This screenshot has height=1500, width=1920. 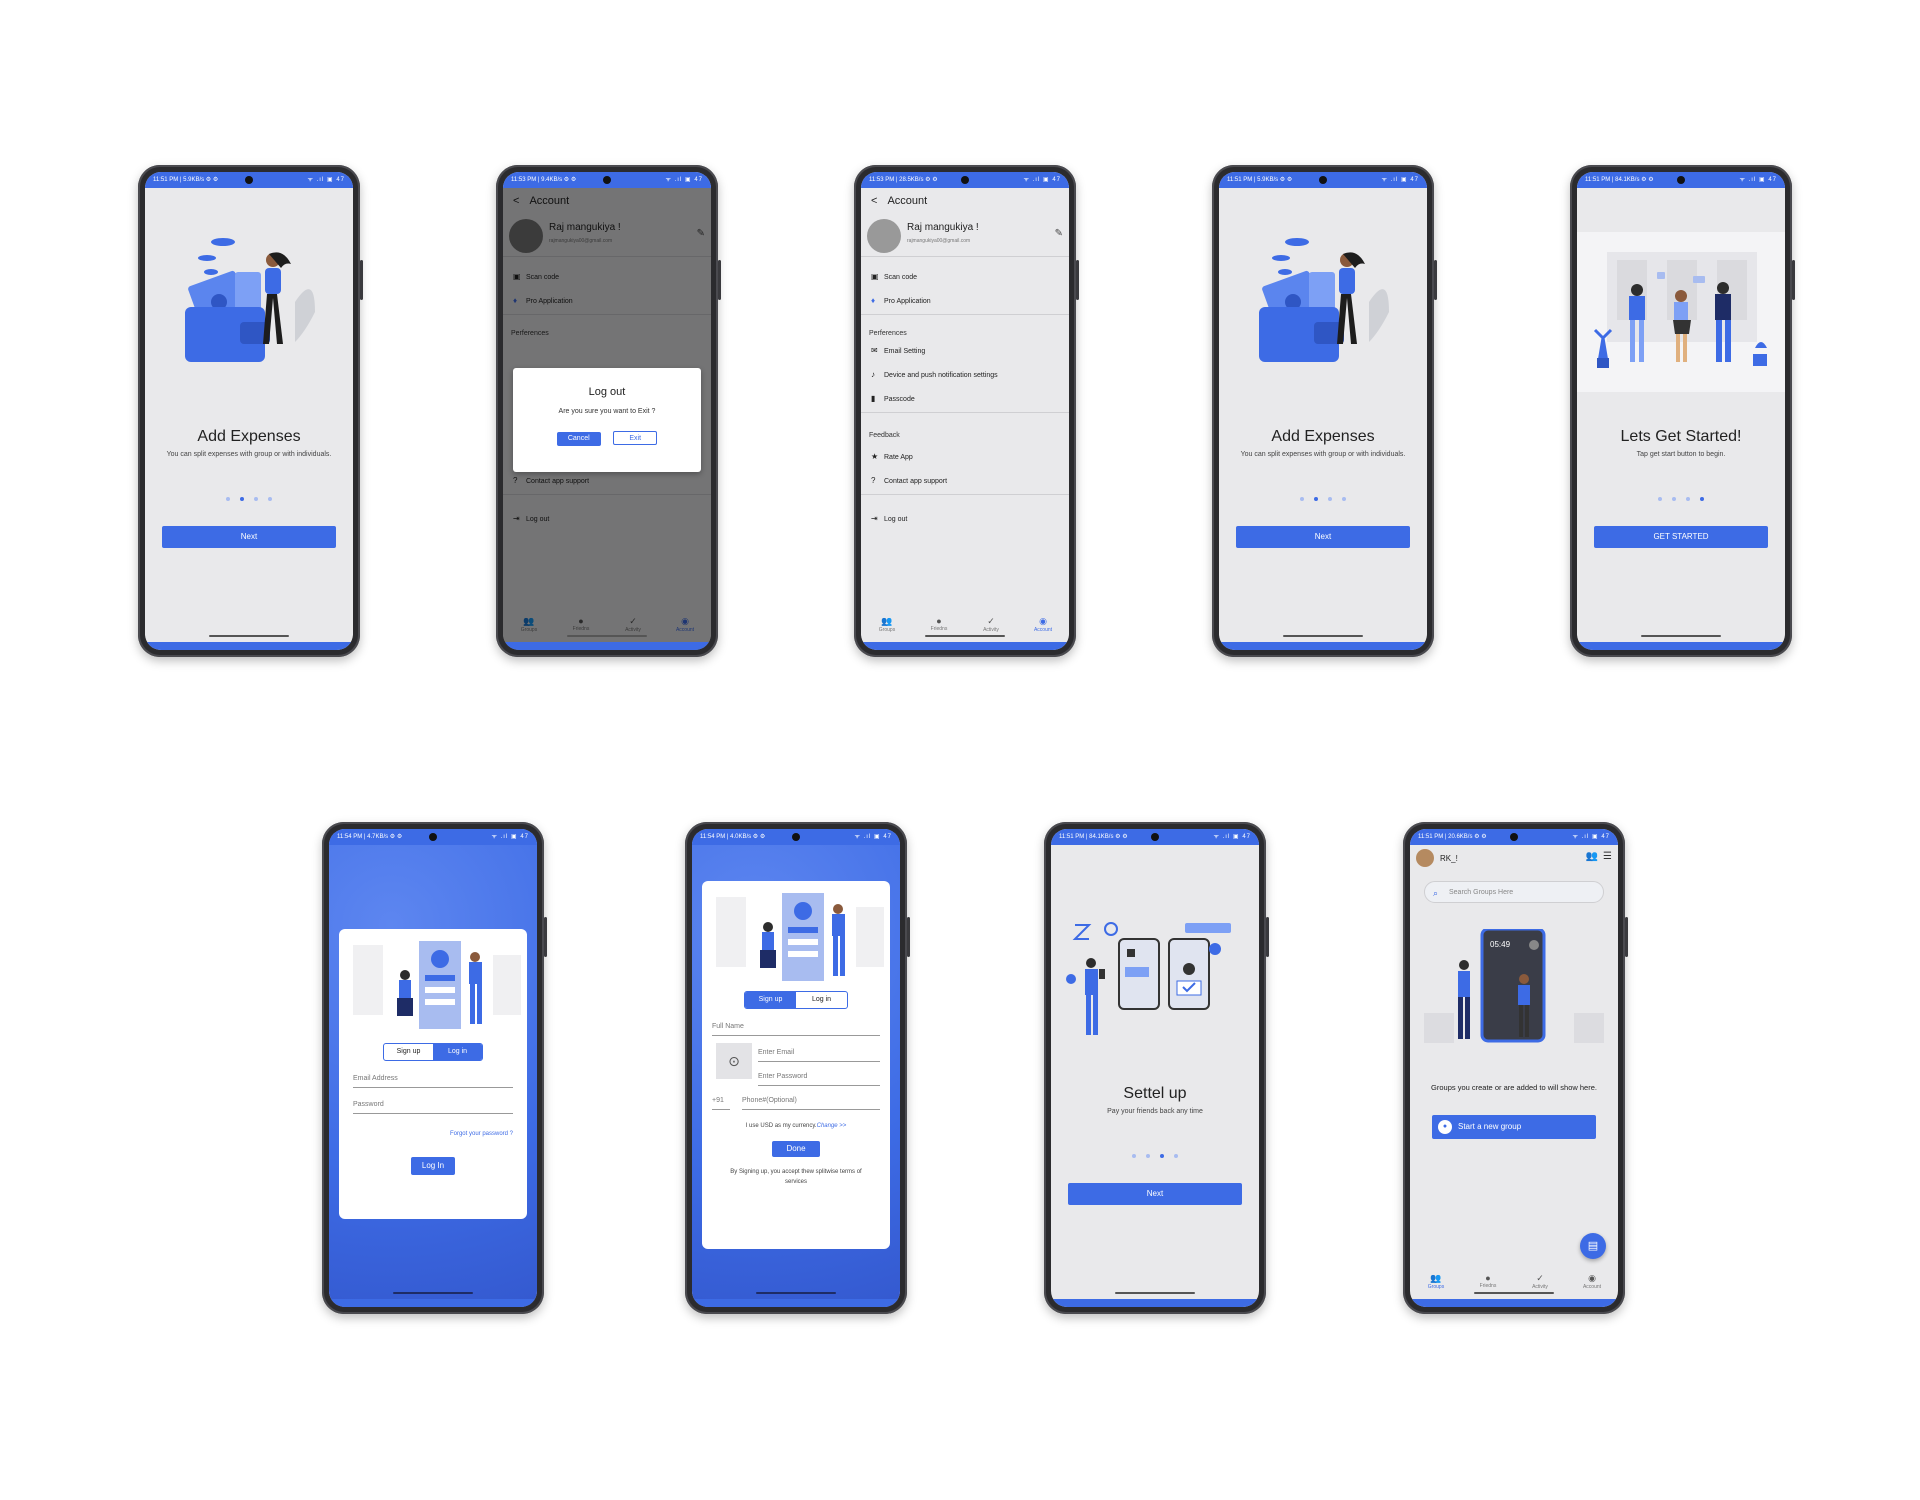 I want to click on onboarding-subtitle: Pay your friends back any time, so click(x=1155, y=1111).